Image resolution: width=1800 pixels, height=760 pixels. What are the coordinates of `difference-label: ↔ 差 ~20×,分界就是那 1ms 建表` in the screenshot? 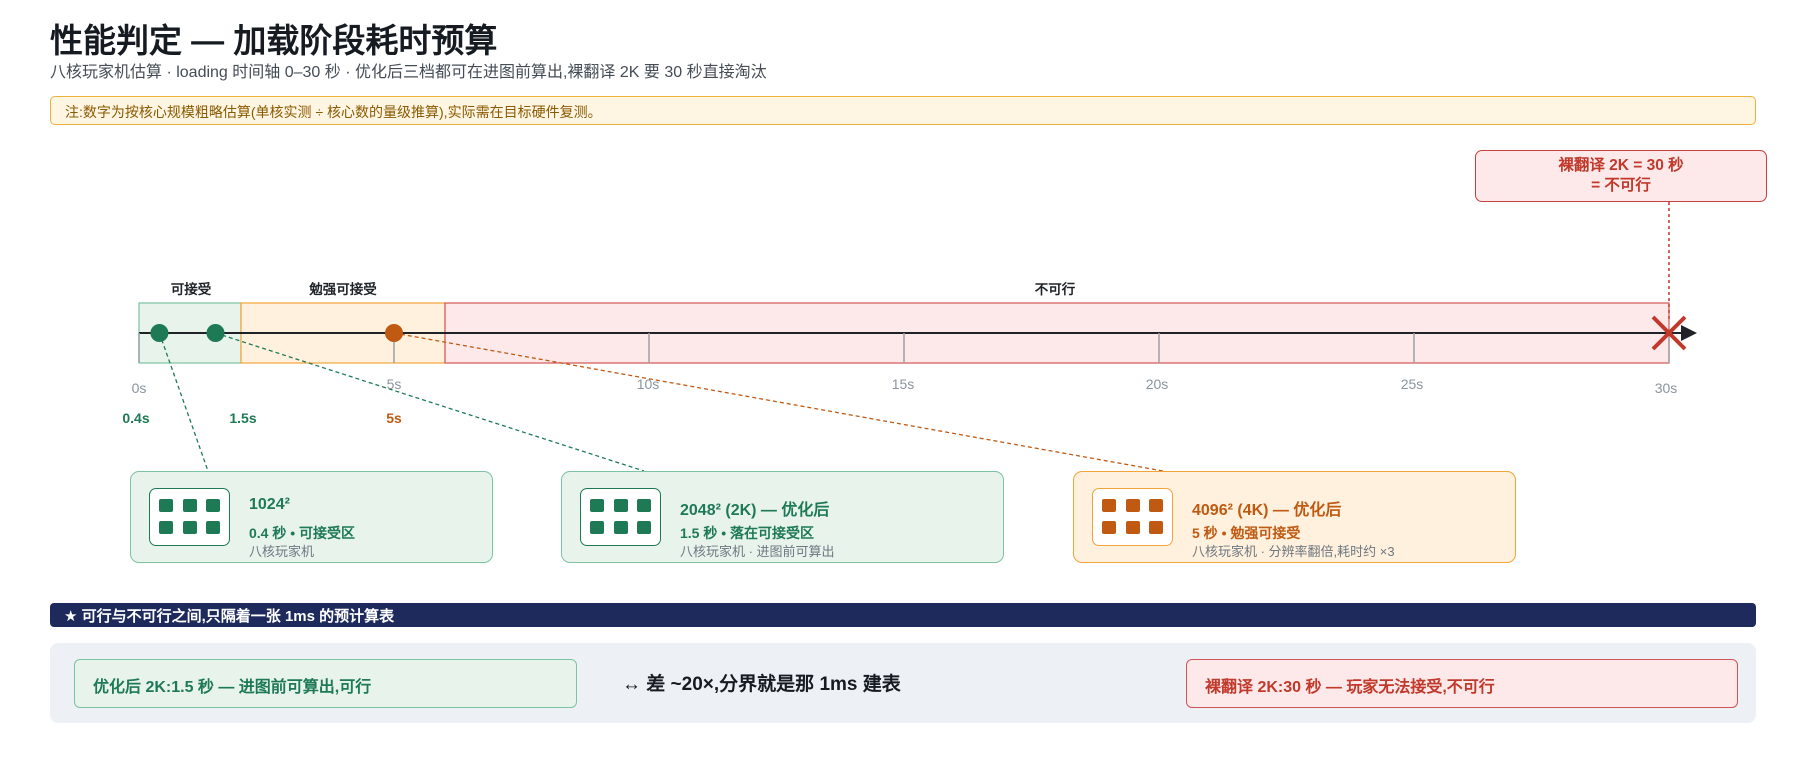 It's located at (761, 684).